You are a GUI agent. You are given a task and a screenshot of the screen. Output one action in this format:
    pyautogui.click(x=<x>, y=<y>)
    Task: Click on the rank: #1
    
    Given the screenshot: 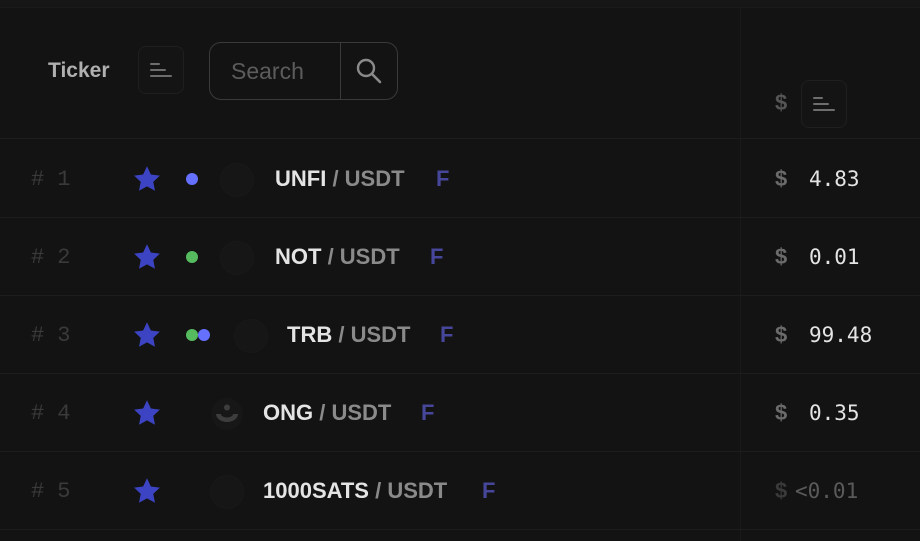 What is the action you would take?
    pyautogui.click(x=51, y=179)
    